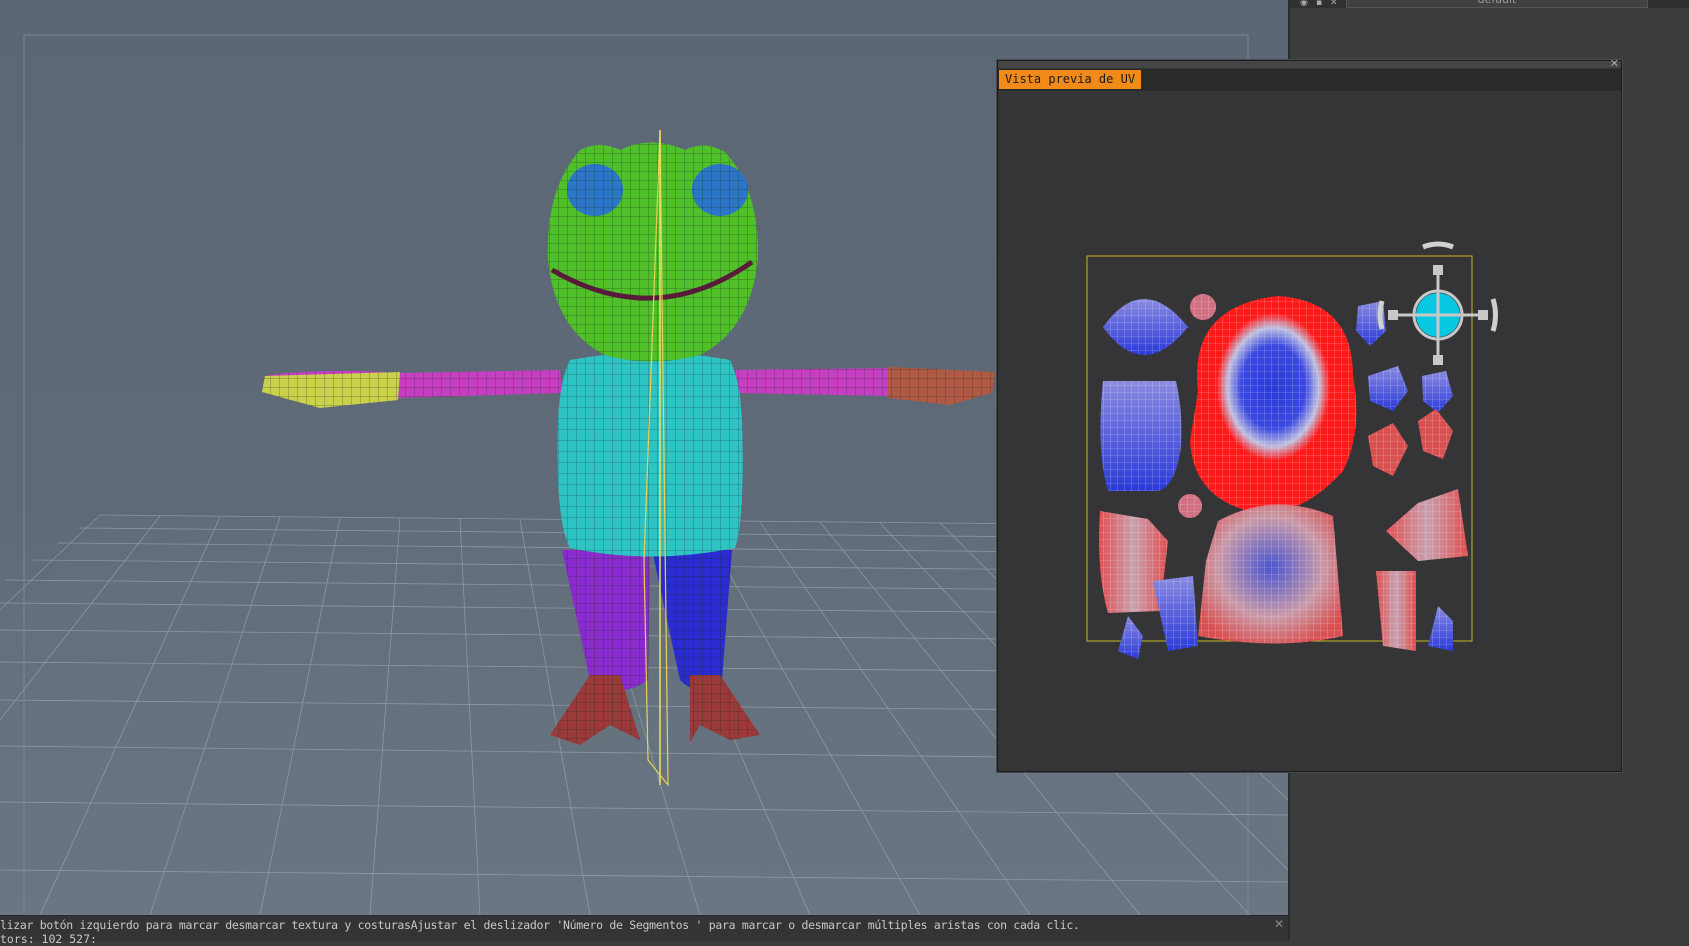  What do you see at coordinates (1309, 80) in the screenshot?
I see `uv-window-tabbar: Vista previa de UV` at bounding box center [1309, 80].